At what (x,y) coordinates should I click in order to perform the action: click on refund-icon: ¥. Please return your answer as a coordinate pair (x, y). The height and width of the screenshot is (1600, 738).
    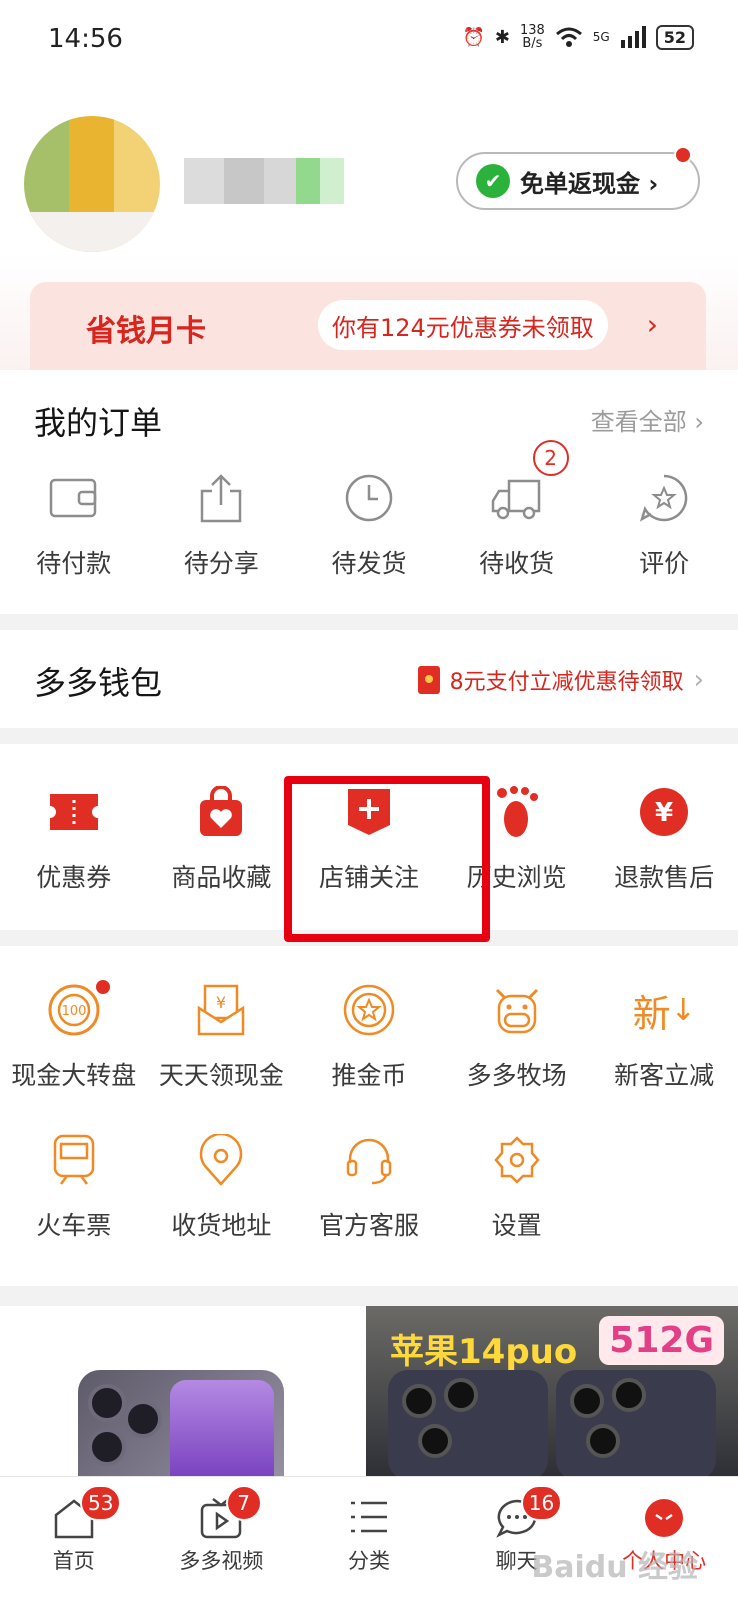
    Looking at the image, I should click on (664, 812).